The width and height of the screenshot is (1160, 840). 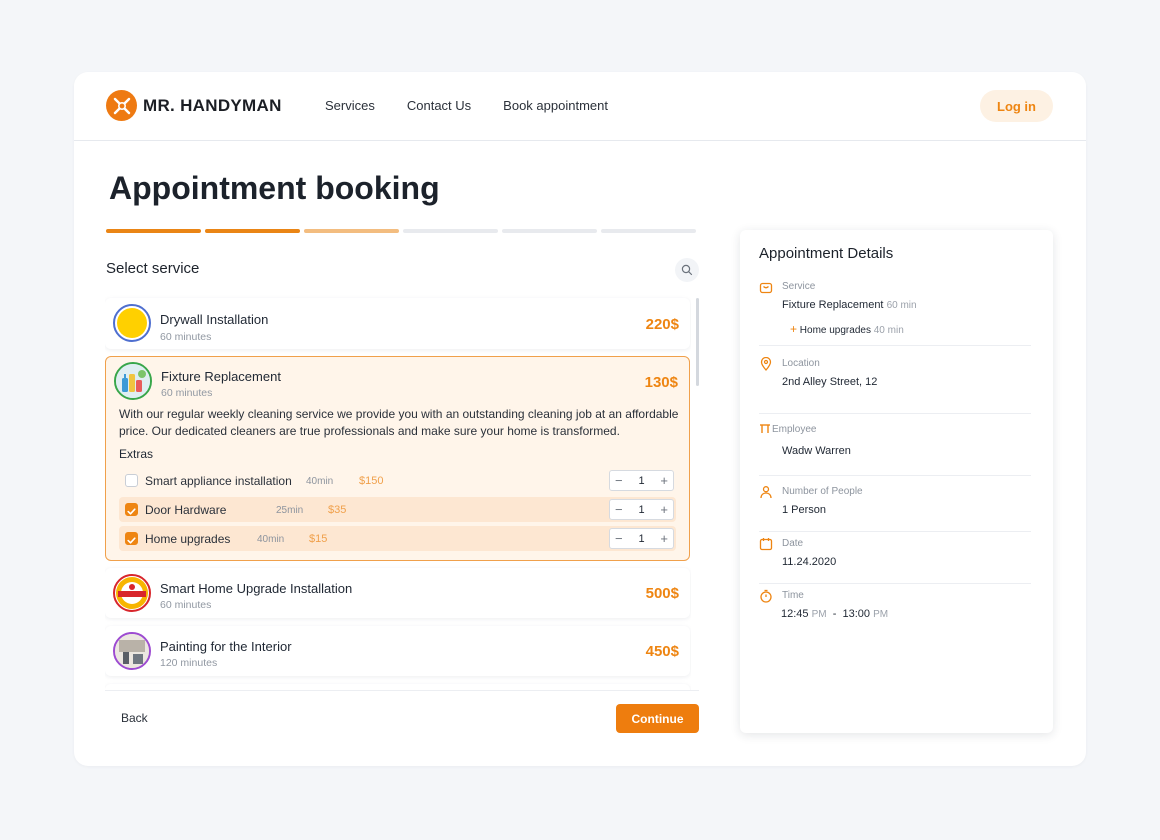 I want to click on details-employee-value: Wadw Warren, so click(x=816, y=451).